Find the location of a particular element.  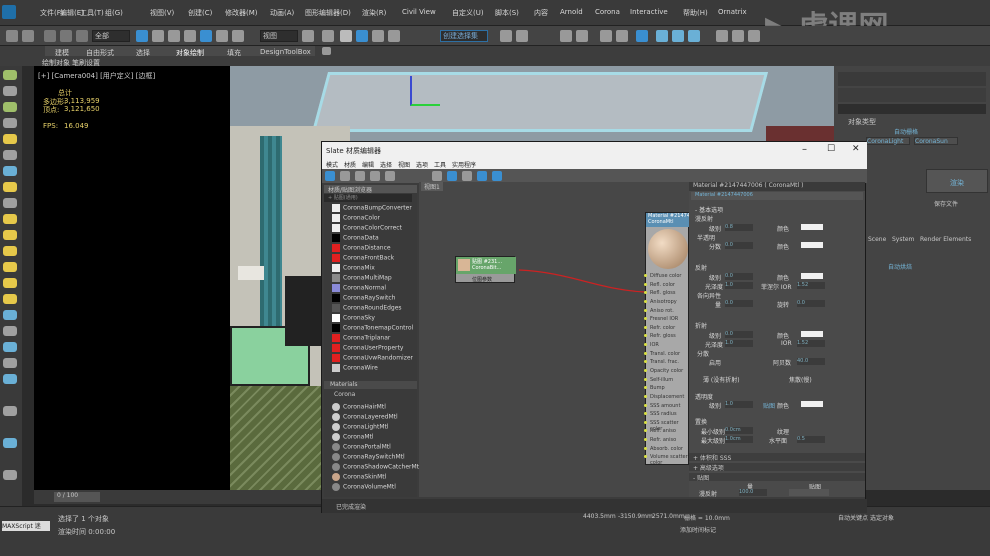

show-background-icon is located at coordinates (452, 176).